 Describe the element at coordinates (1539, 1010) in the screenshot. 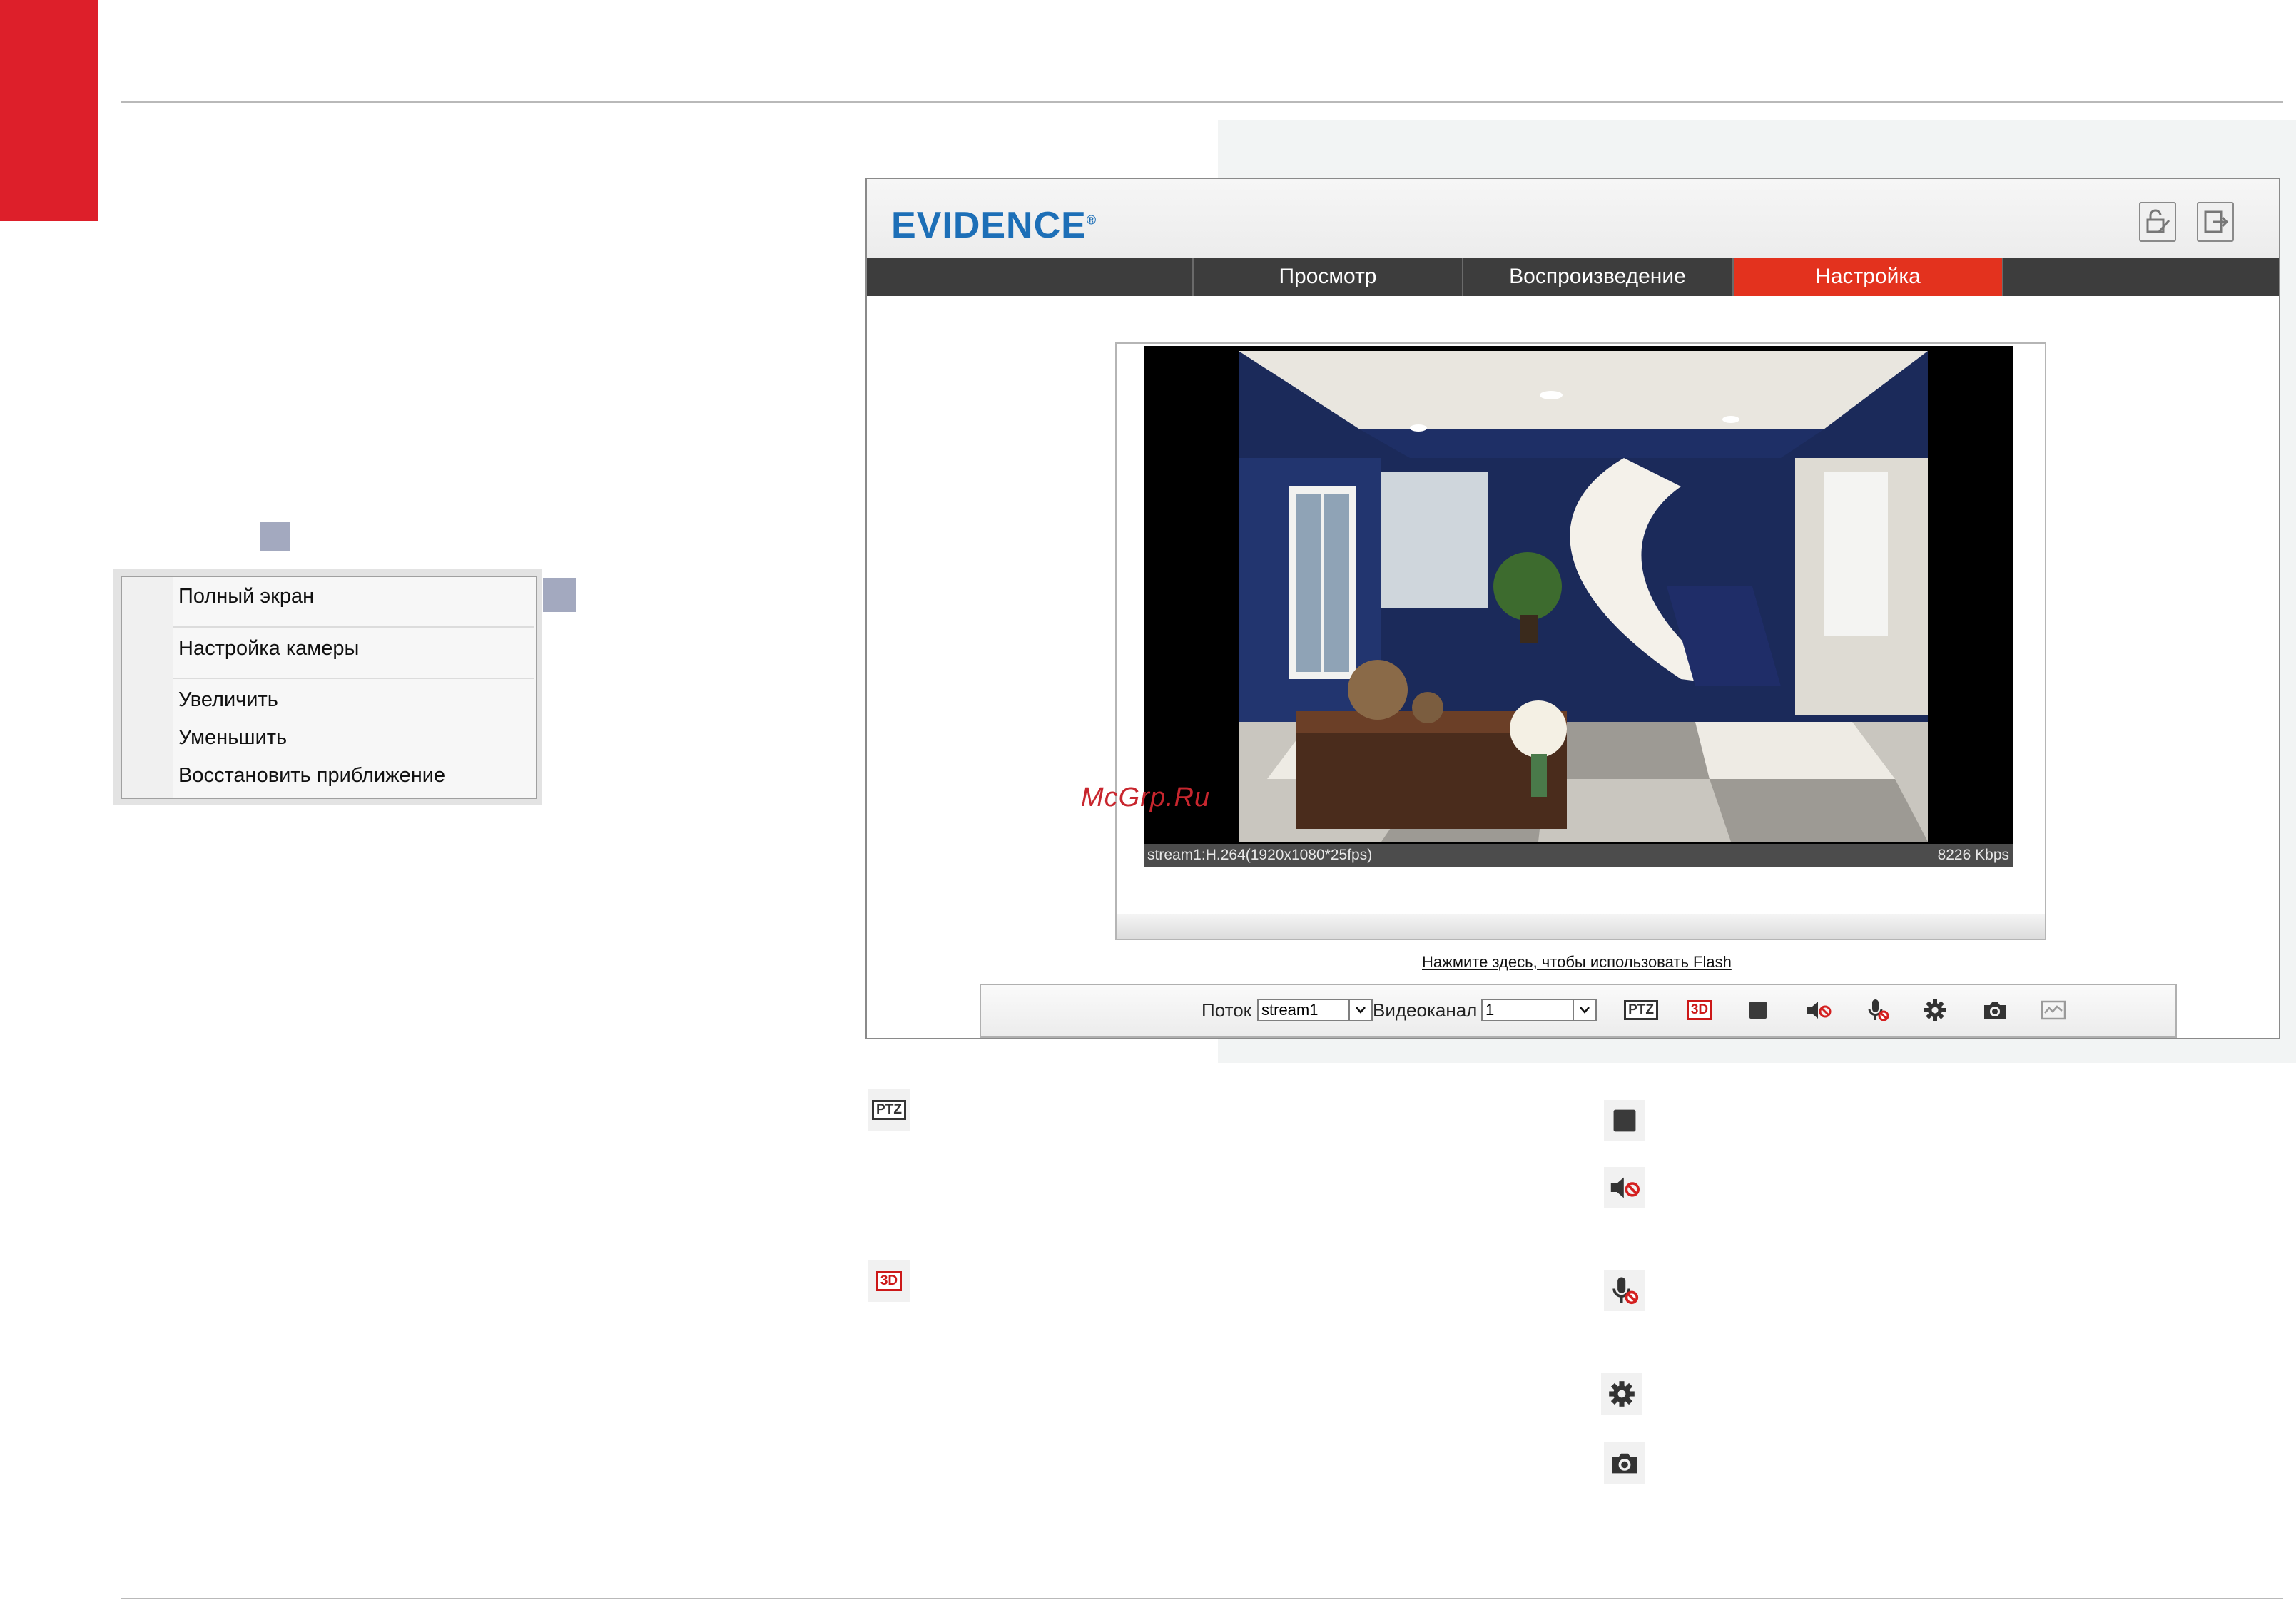

I see `channel-select: 1` at that location.